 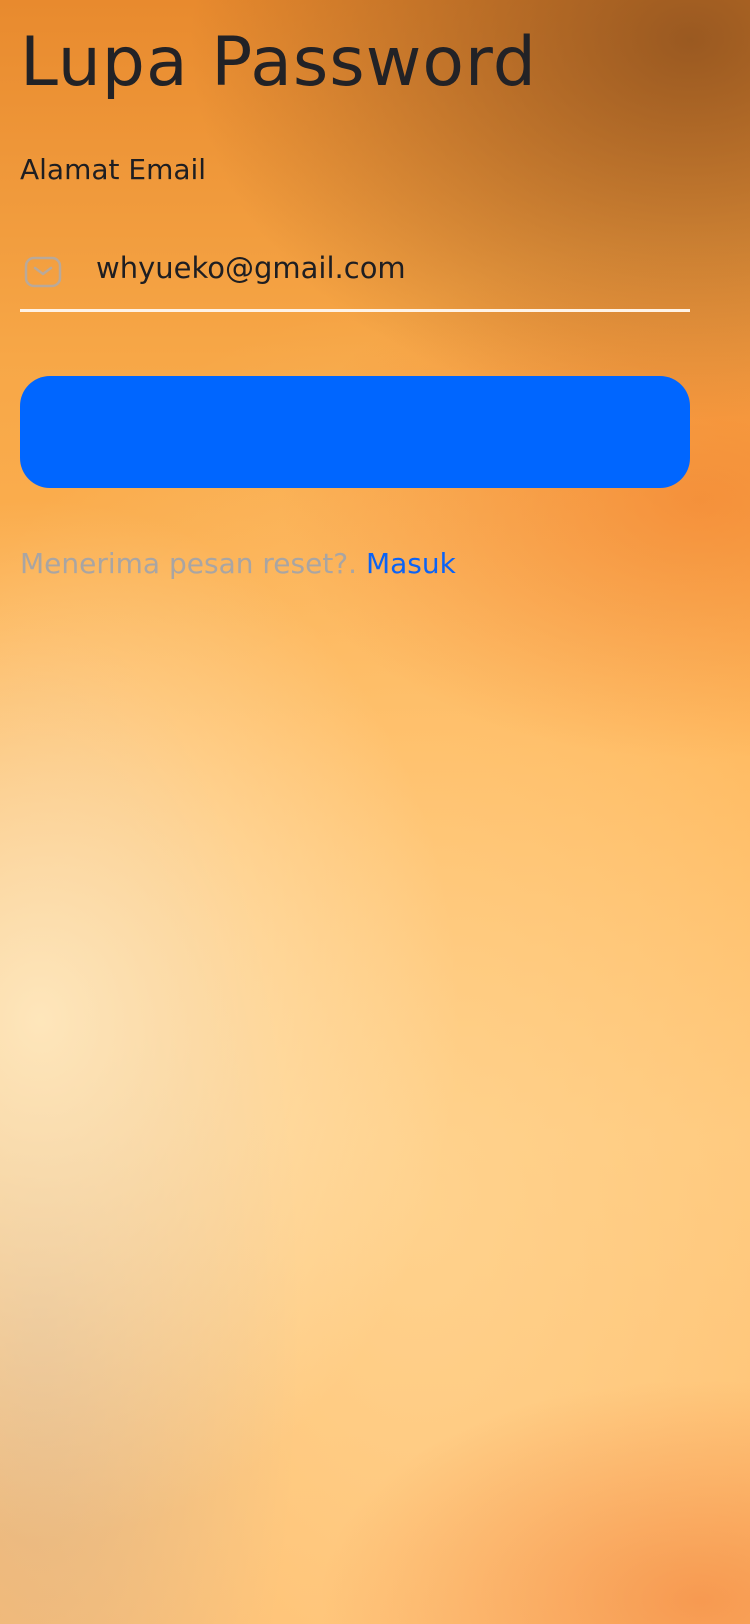 I want to click on email-input, so click(x=386, y=268).